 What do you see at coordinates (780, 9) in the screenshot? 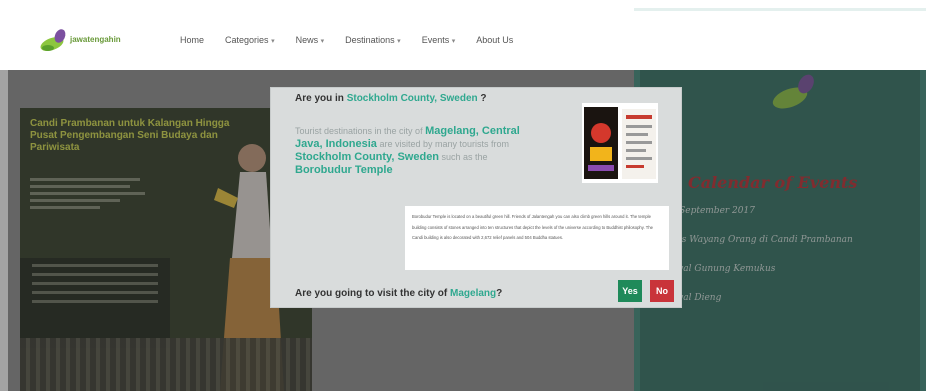
I see `header-accent-line` at bounding box center [780, 9].